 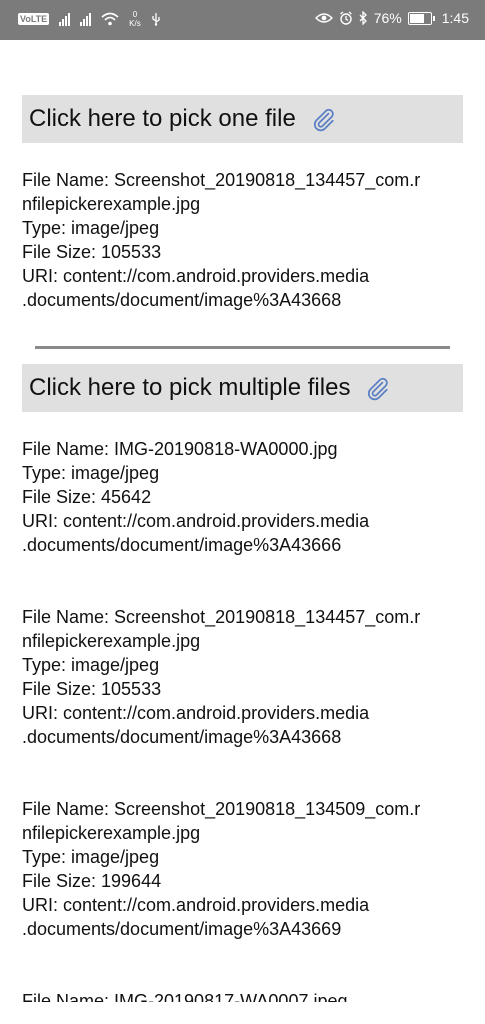 I want to click on clock: 1:45, so click(x=455, y=18).